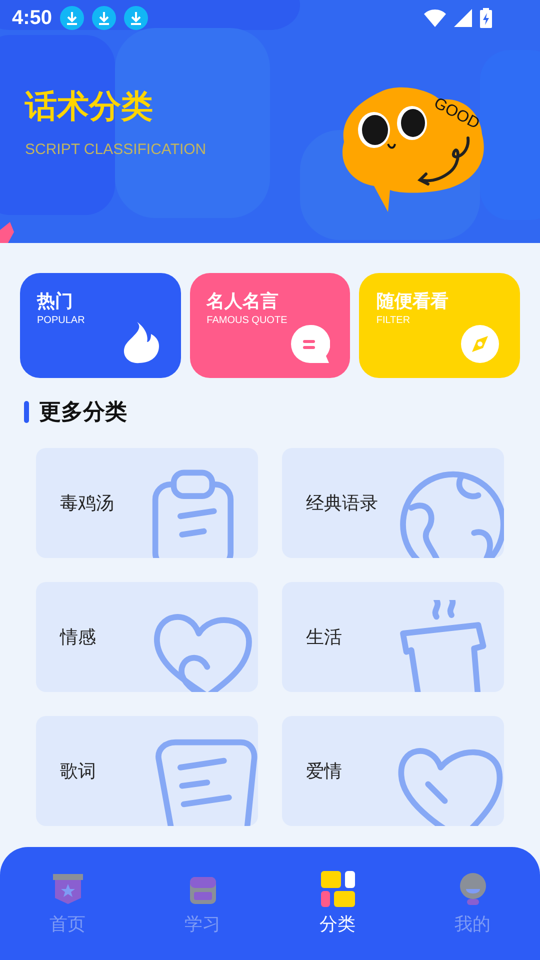 This screenshot has height=960, width=540. I want to click on category-card: 热门 POPULAR, so click(100, 325).